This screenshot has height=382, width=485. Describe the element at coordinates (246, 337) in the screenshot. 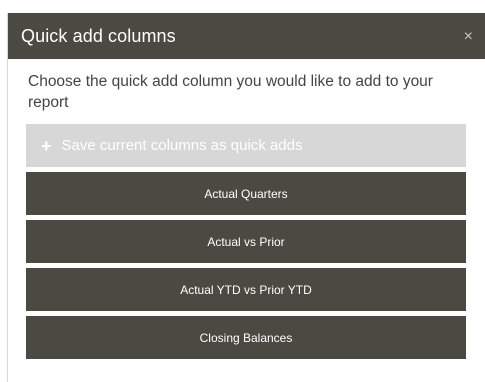

I see `quick-add-closing-balances-button: Closing Balances` at that location.